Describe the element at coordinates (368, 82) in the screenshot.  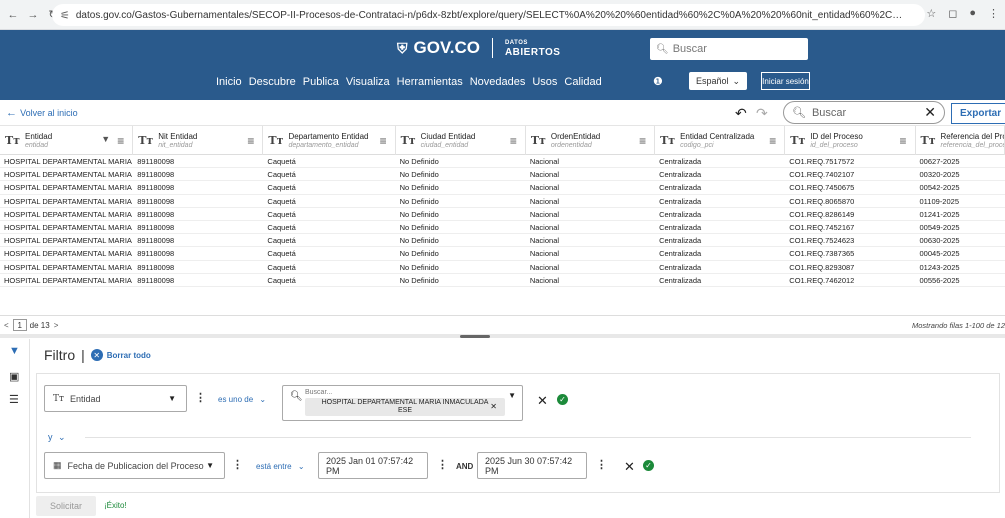
I see `menu-visualiza: Visualiza` at that location.